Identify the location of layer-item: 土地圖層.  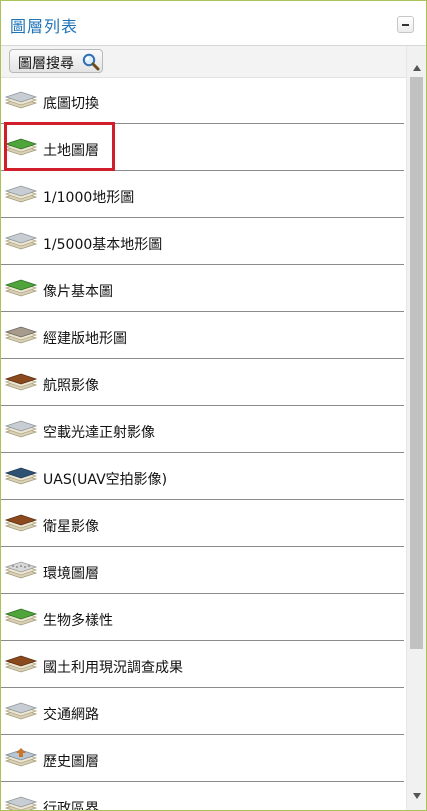
(202, 148).